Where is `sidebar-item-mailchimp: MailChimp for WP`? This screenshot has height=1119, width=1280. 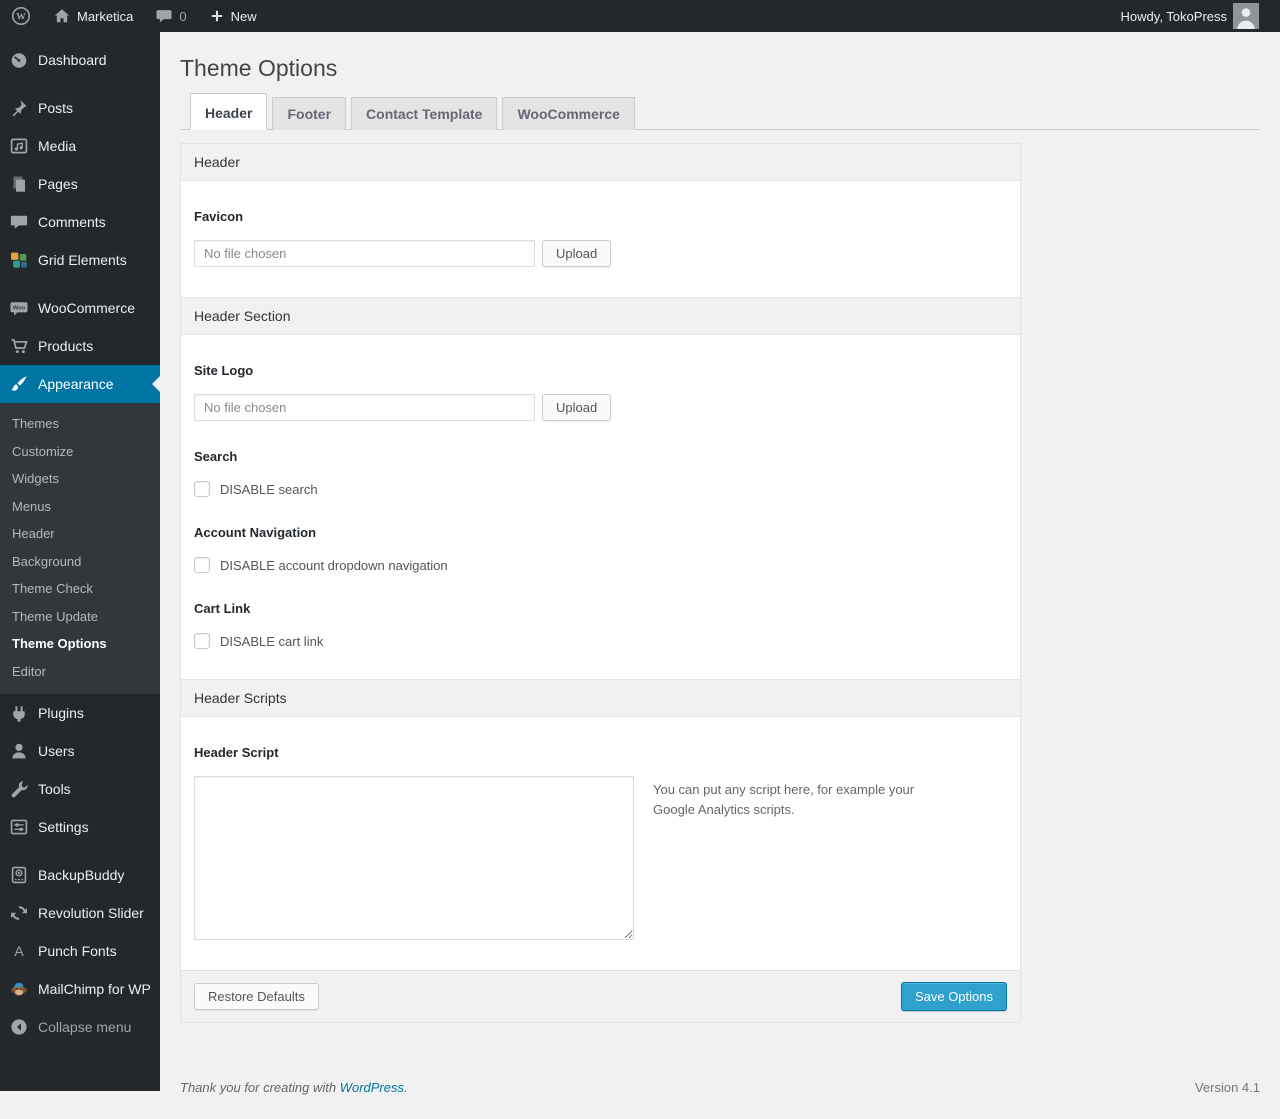 sidebar-item-mailchimp: MailChimp for WP is located at coordinates (80, 989).